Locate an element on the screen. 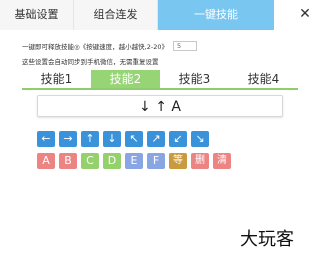  action-key-row: A B C D E F 等 删 清 is located at coordinates (134, 161).